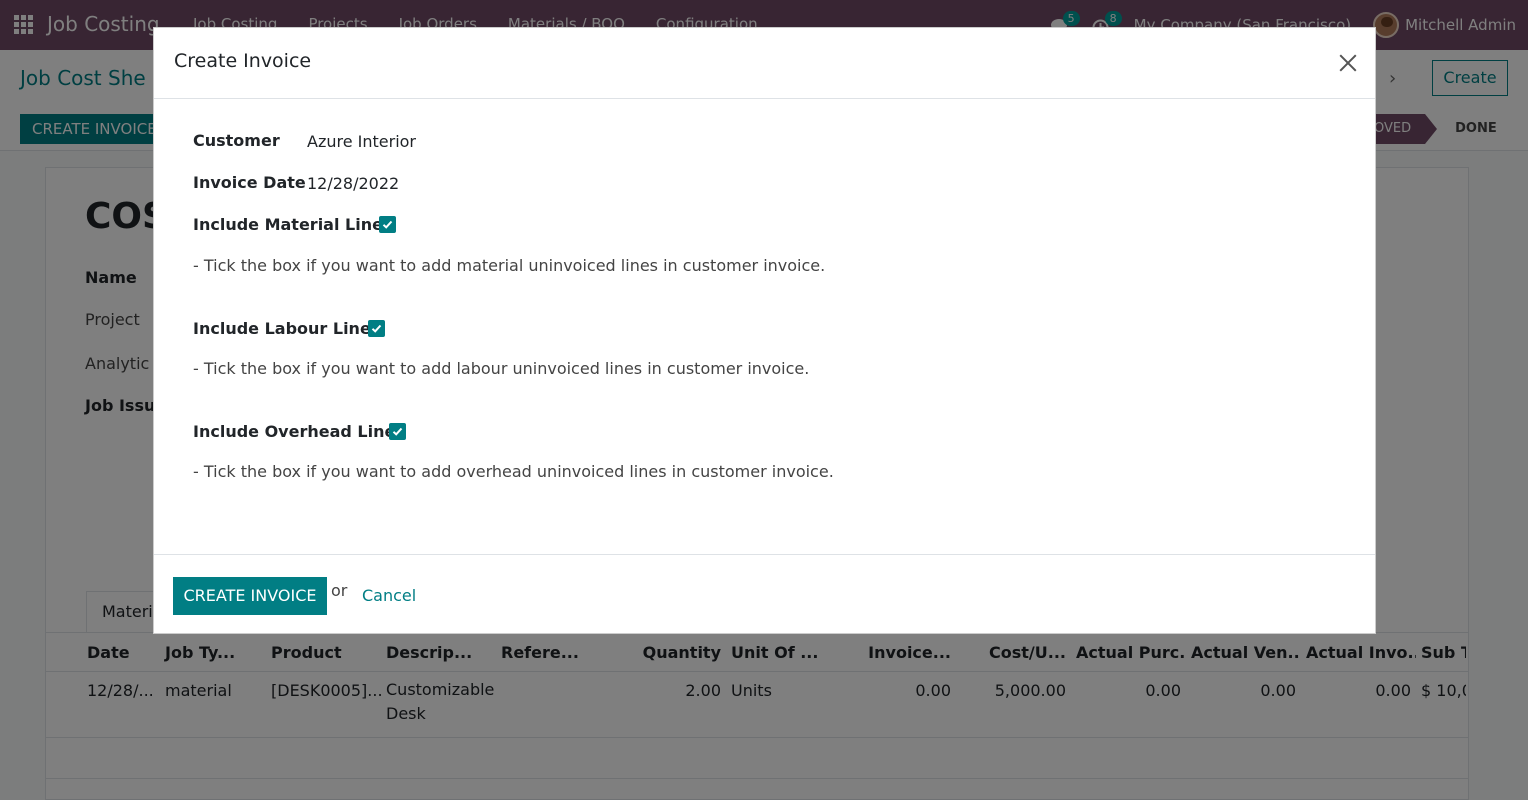  I want to click on include-overhead-checkbox, so click(397, 431).